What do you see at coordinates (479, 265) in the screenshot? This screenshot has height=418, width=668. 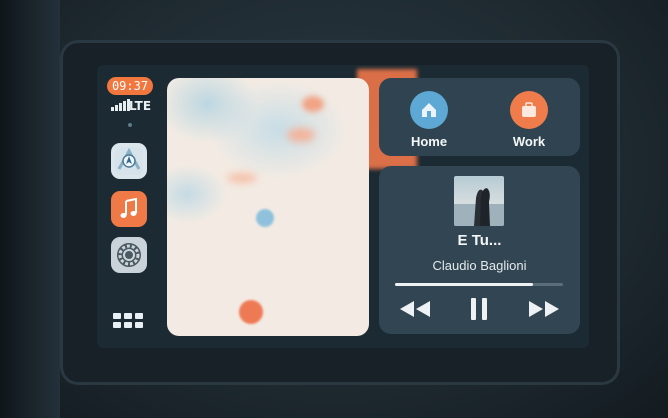 I see `track-artist: Claudio Baglioni` at bounding box center [479, 265].